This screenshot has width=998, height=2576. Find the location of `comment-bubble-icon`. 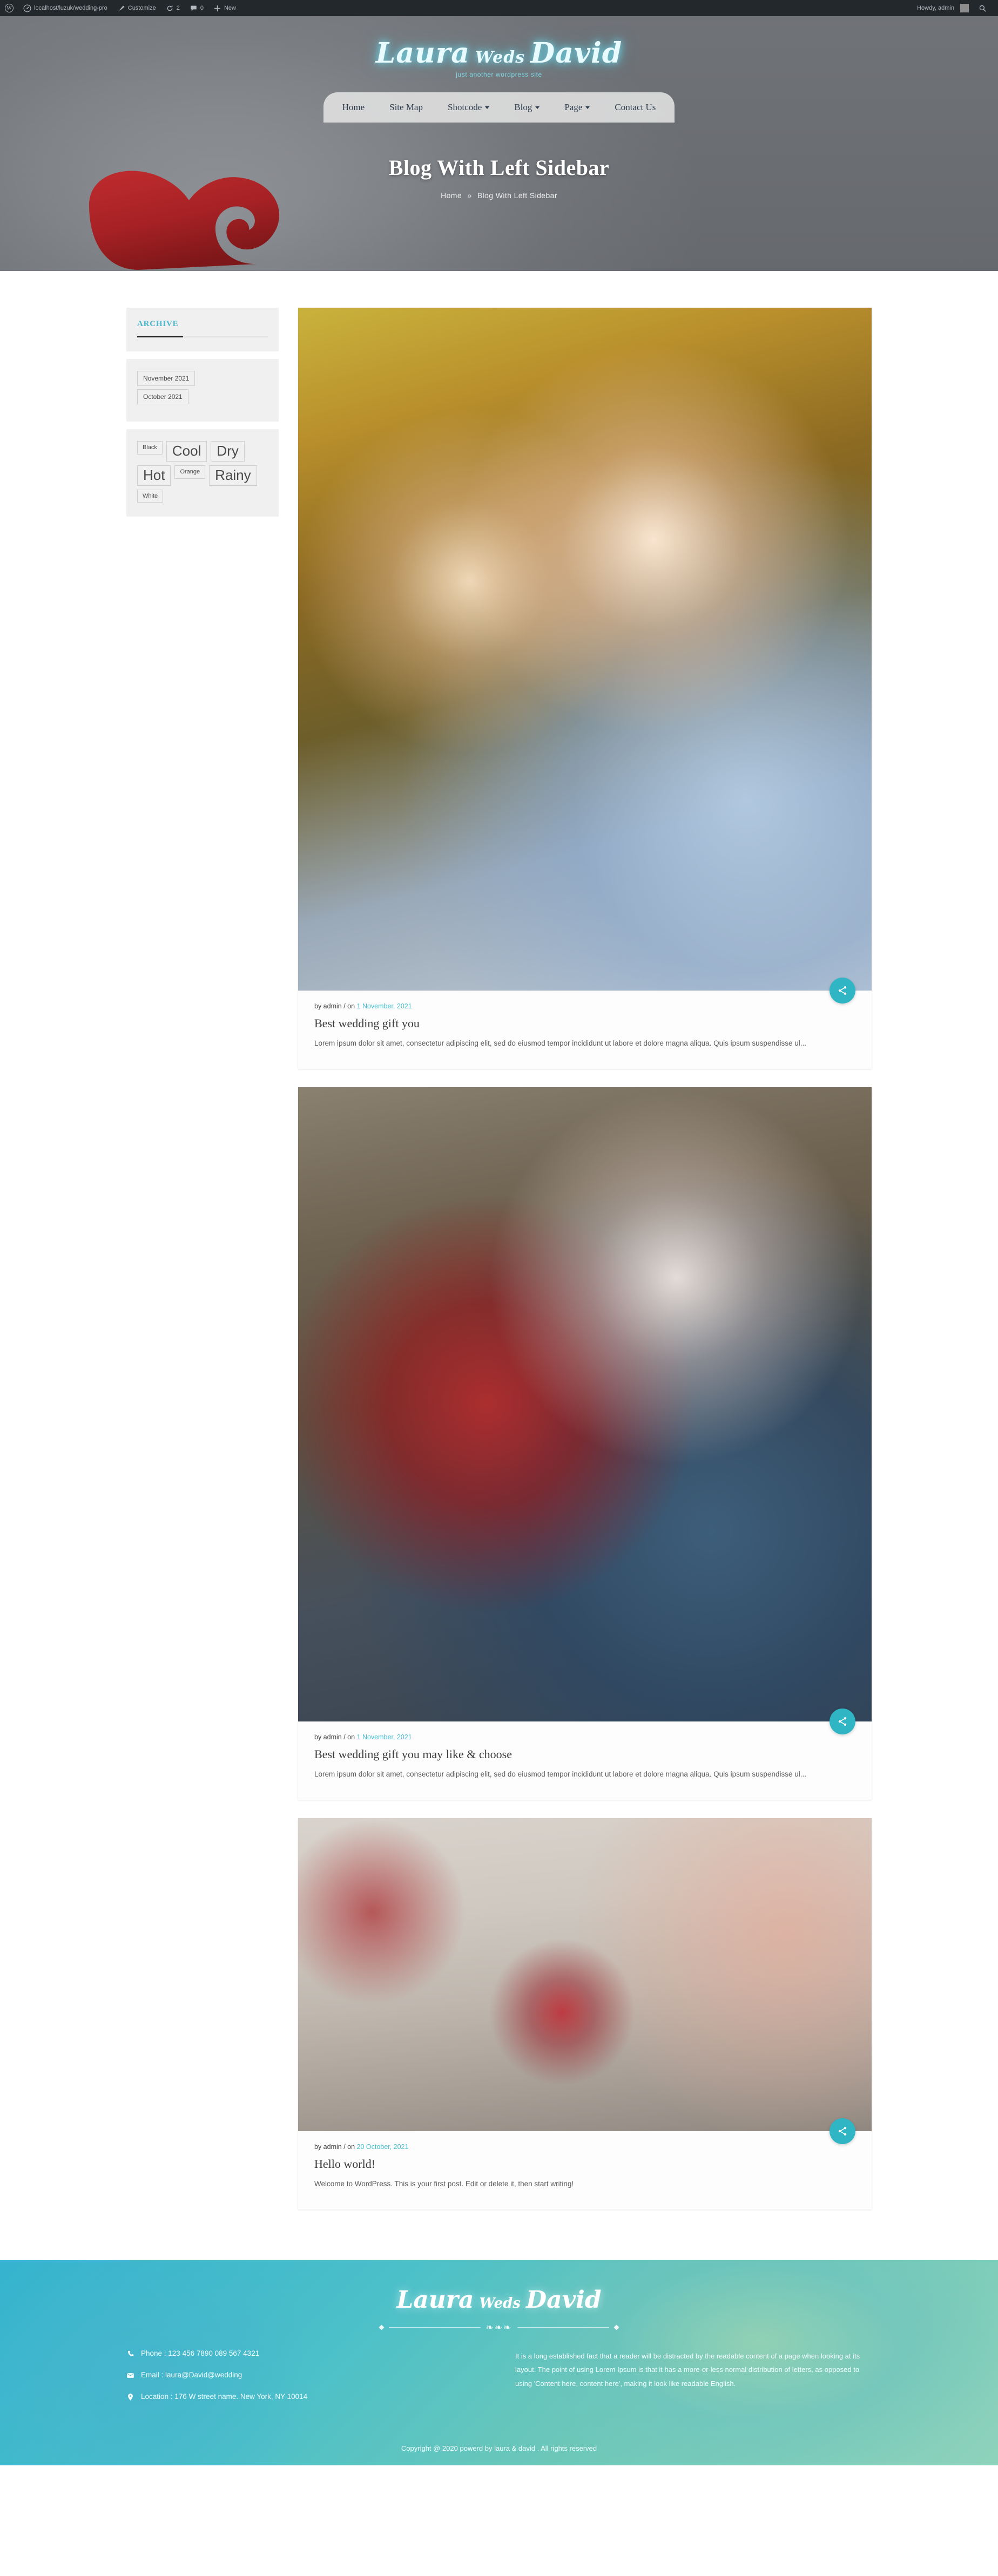

comment-bubble-icon is located at coordinates (194, 8).